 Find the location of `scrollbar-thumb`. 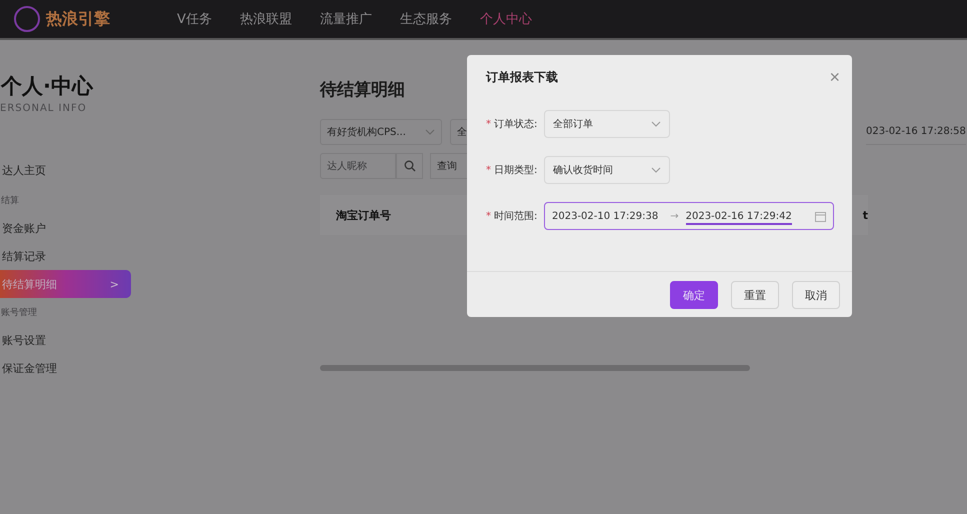

scrollbar-thumb is located at coordinates (535, 368).